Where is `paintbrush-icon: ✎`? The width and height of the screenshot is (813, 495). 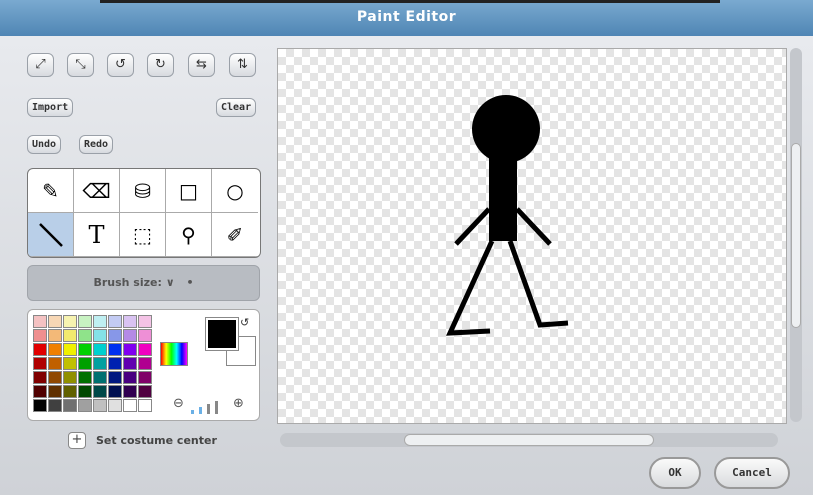
paintbrush-icon: ✎ is located at coordinates (51, 191).